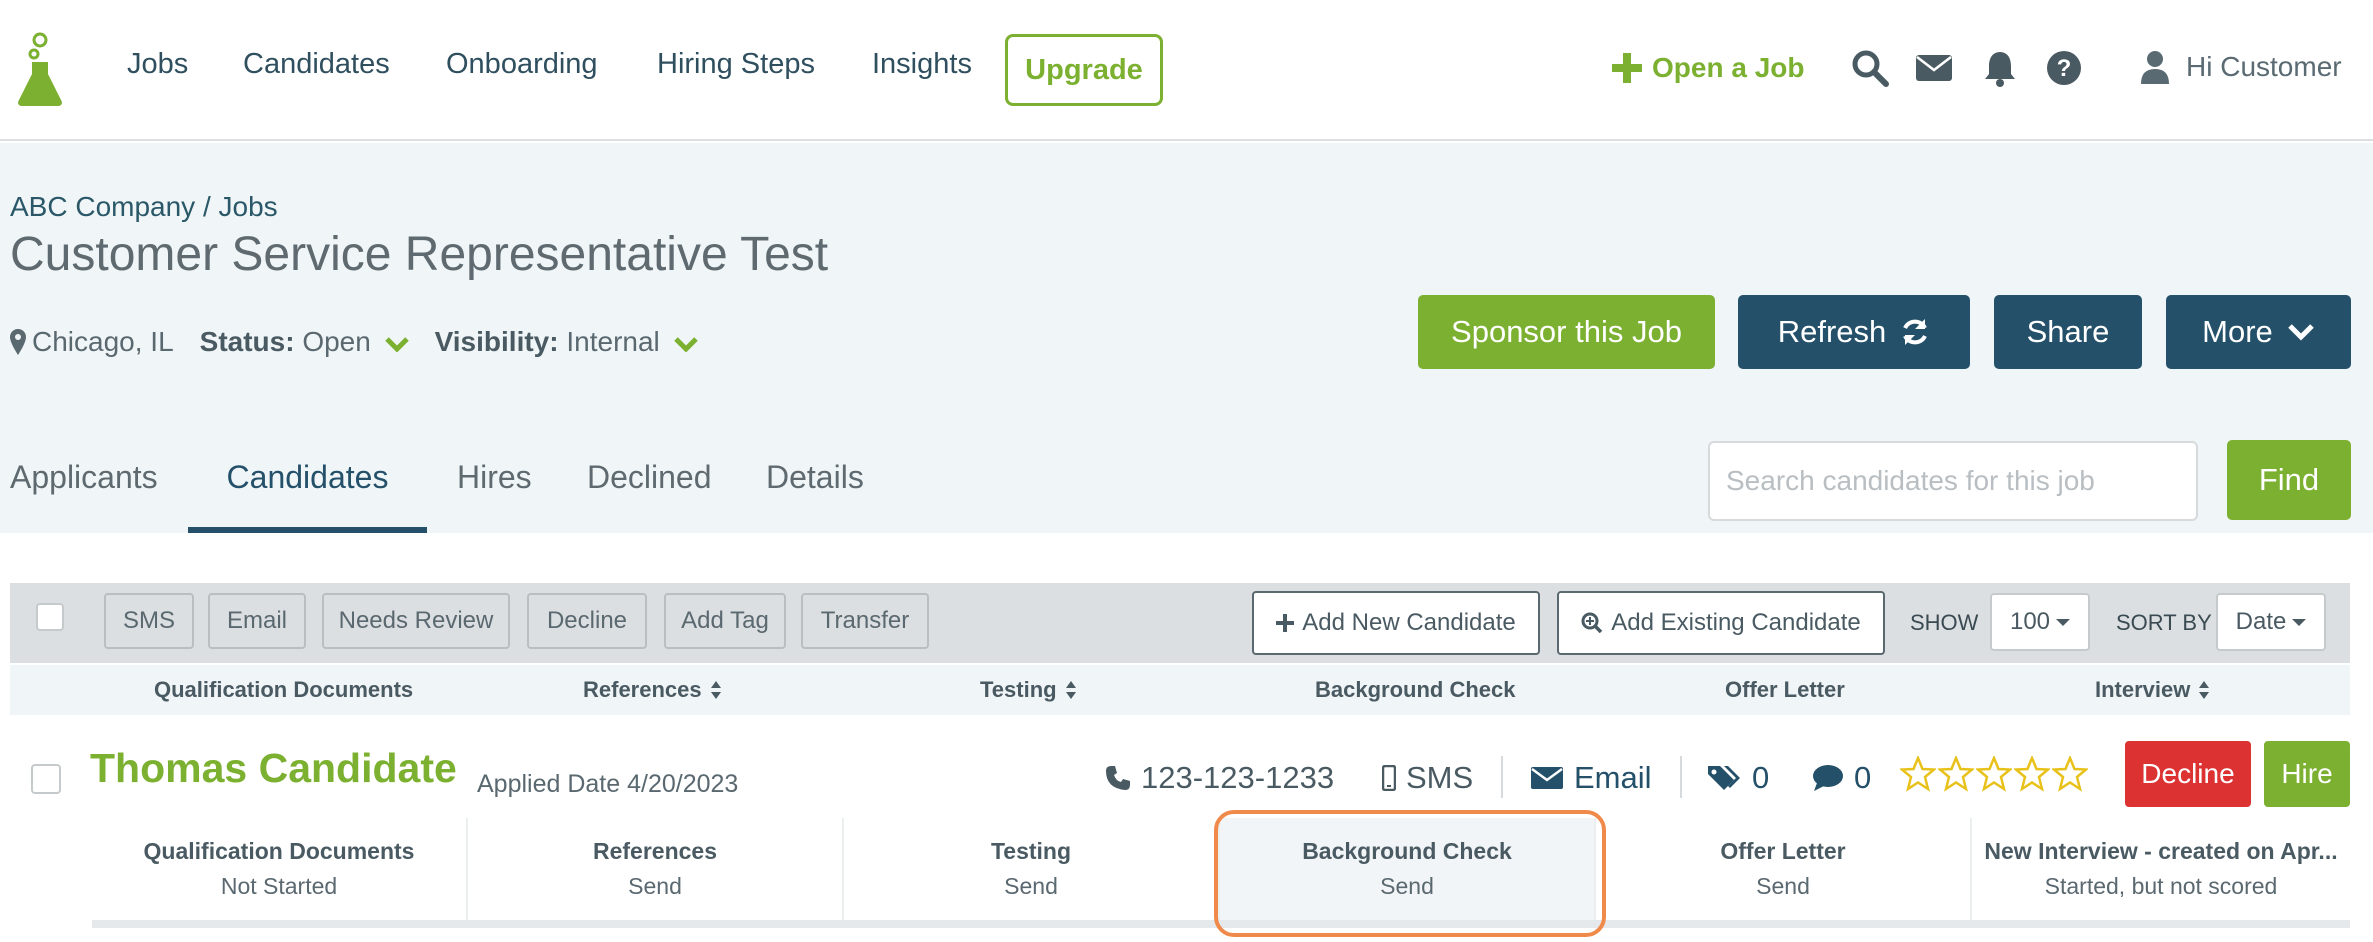  What do you see at coordinates (2261, 621) in the screenshot?
I see `sort-by-value: Date` at bounding box center [2261, 621].